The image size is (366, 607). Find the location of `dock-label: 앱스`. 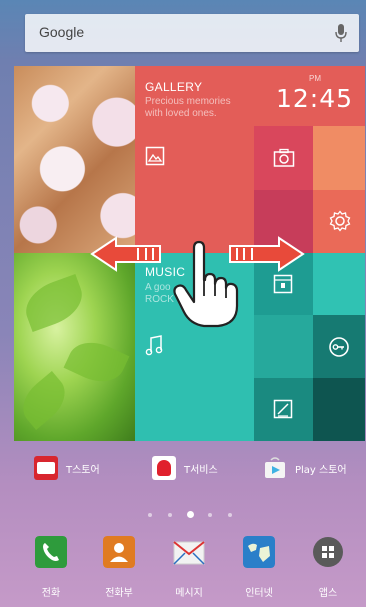

dock-label: 앱스 is located at coordinates (328, 593).